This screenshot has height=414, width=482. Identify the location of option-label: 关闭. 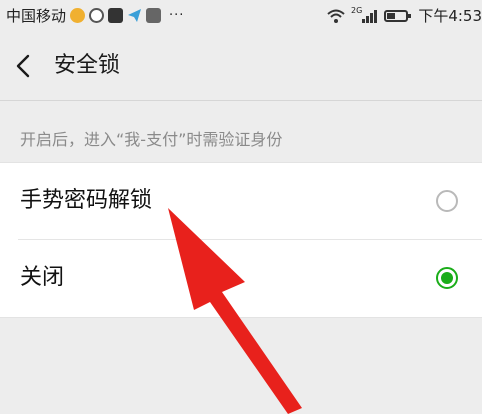
(42, 277).